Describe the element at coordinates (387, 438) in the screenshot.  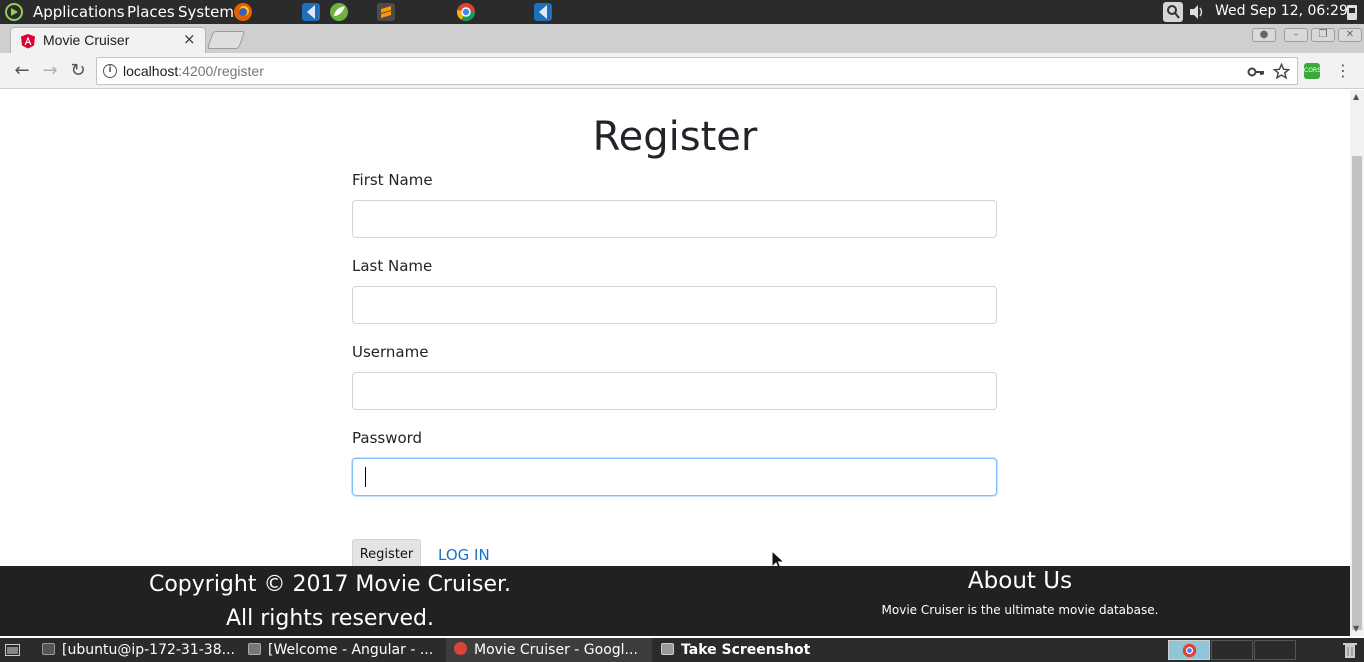
I see `password-label: Password` at that location.